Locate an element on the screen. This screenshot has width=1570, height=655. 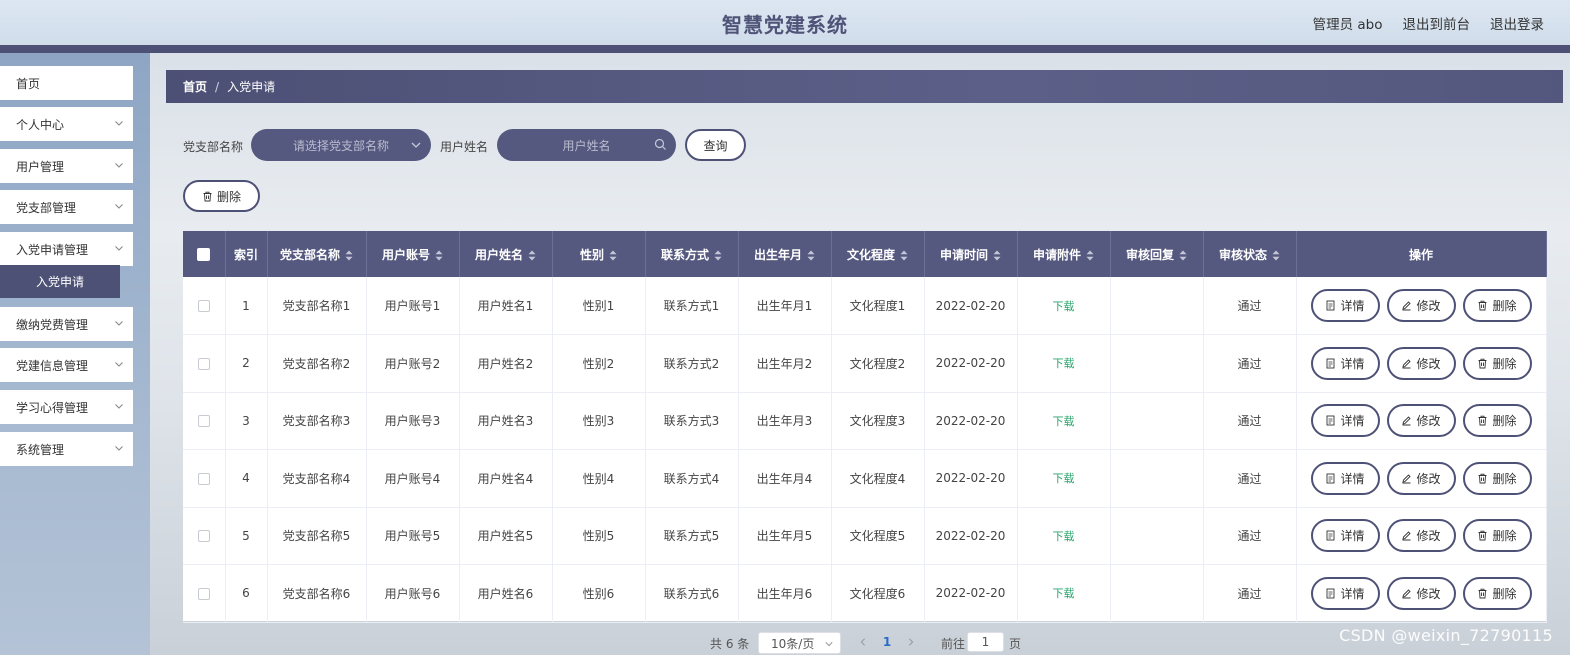
sidebar-item: 缴纳党费管理 is located at coordinates (66, 324).